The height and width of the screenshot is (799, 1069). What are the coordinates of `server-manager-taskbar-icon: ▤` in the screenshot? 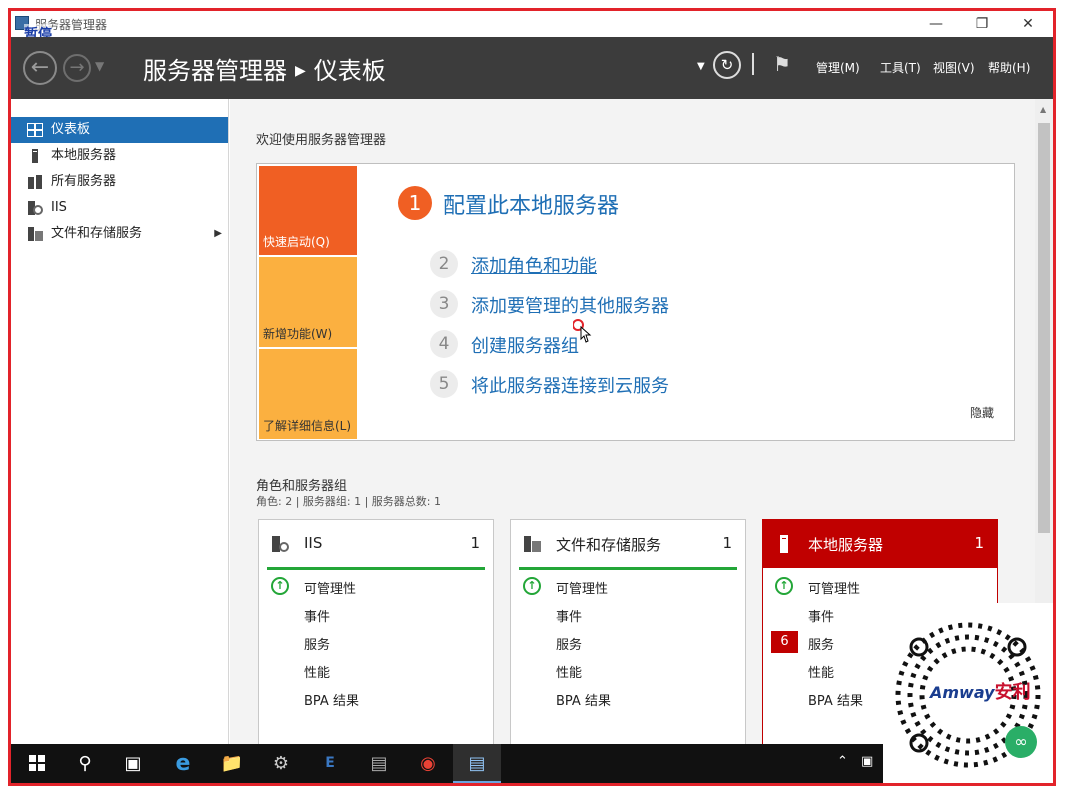 It's located at (477, 763).